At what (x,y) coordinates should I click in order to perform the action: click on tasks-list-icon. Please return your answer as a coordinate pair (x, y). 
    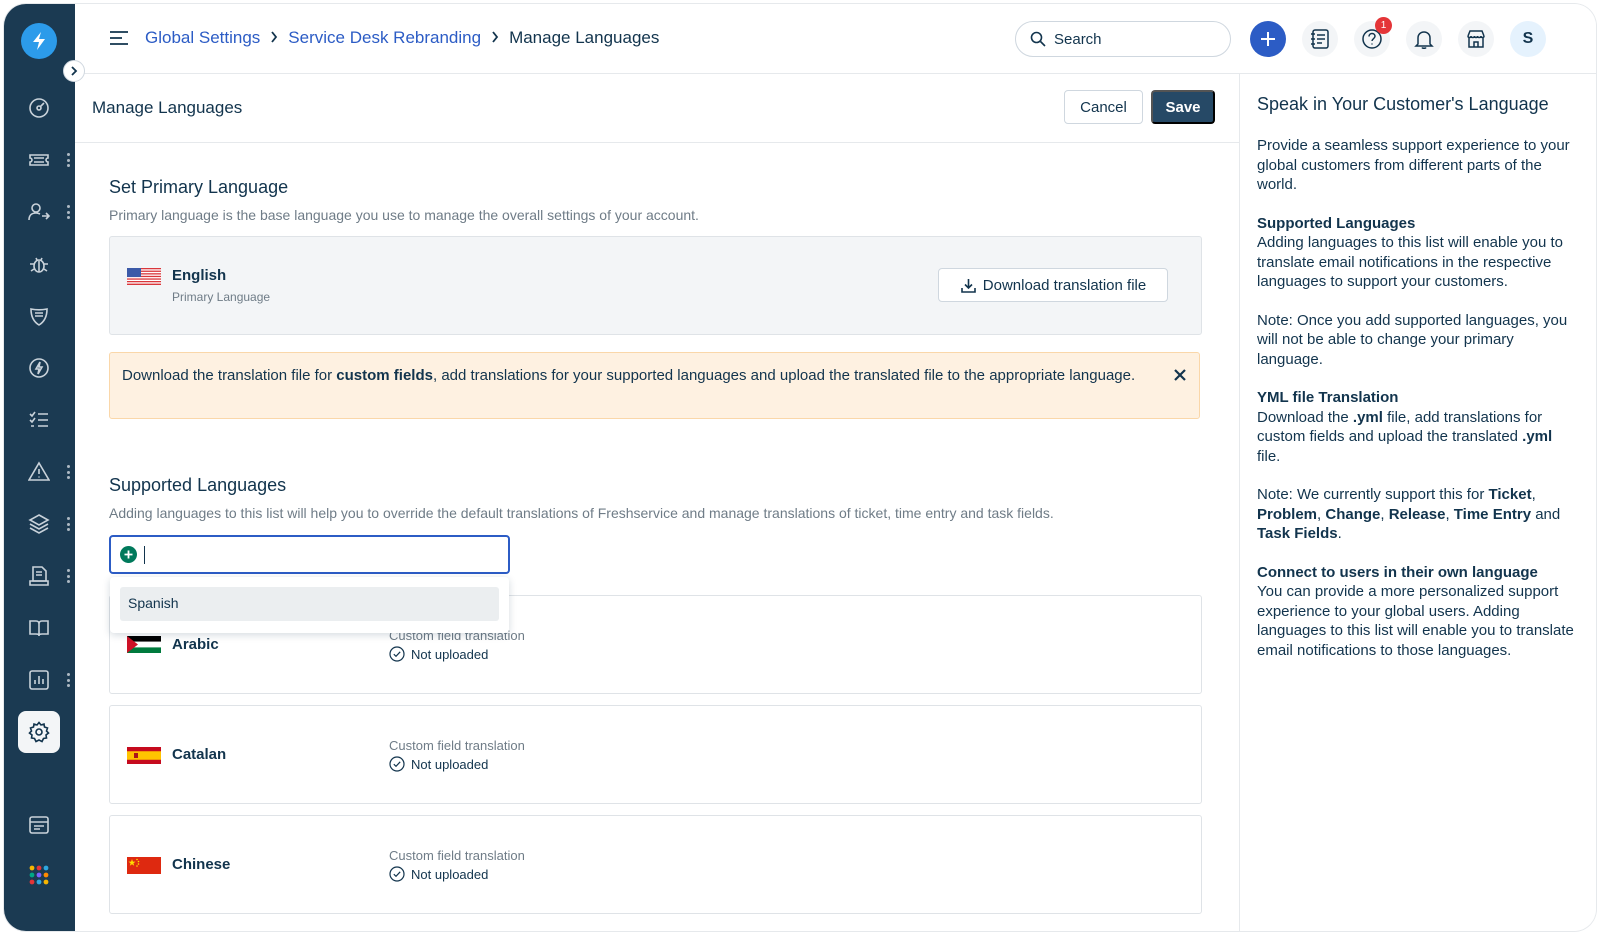
    Looking at the image, I should click on (39, 420).